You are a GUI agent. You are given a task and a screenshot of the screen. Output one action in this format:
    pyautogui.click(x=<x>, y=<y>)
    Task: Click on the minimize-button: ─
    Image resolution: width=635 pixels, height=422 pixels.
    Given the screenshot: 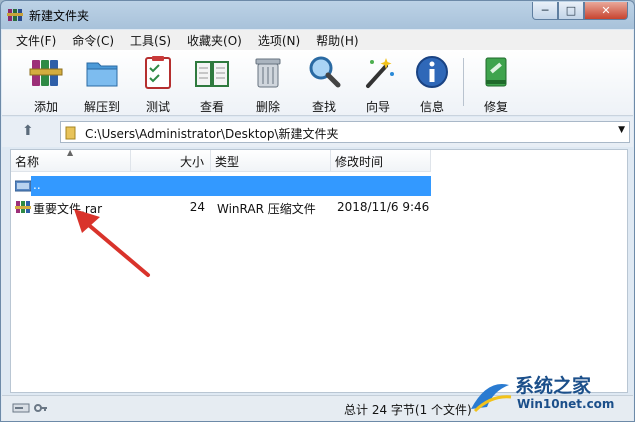 What is the action you would take?
    pyautogui.click(x=545, y=11)
    